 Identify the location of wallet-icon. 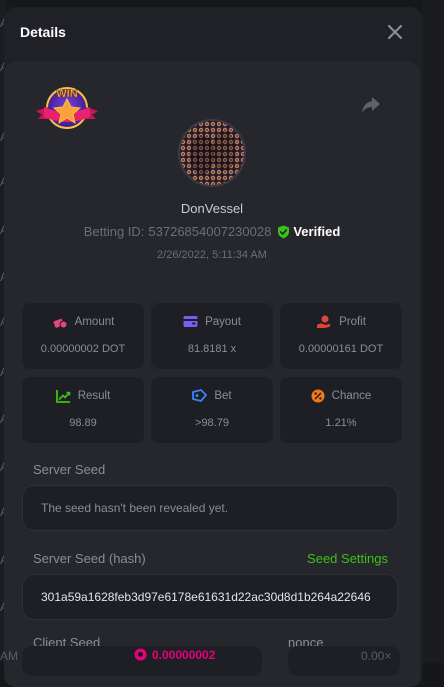
(190, 321).